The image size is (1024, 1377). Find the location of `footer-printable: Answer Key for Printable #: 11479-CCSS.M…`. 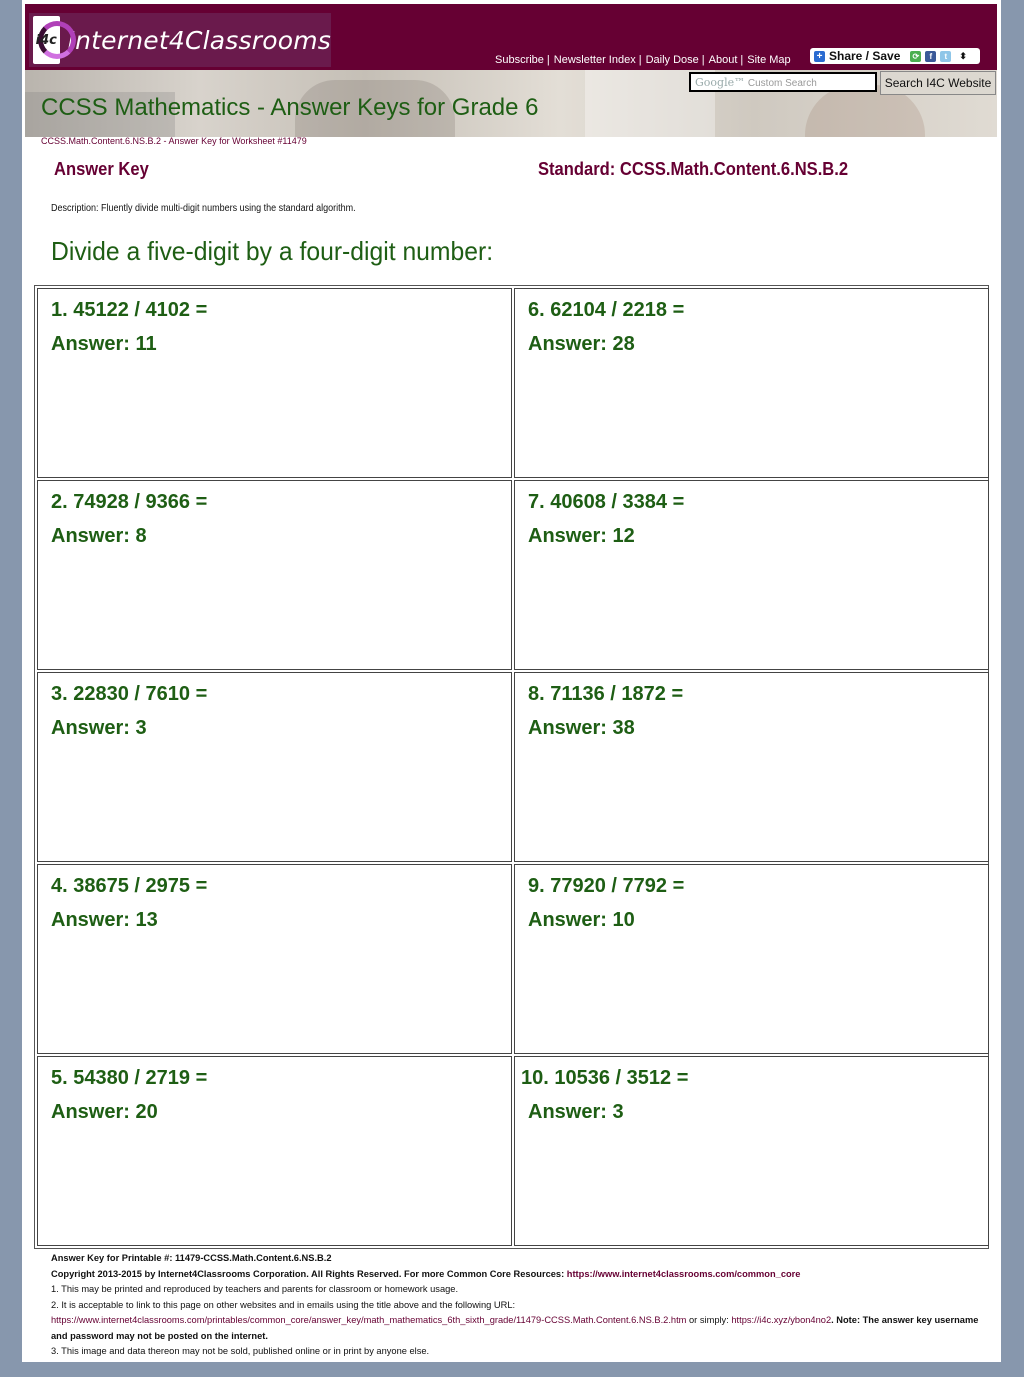

footer-printable: Answer Key for Printable #: 11479-CCSS.M… is located at coordinates (191, 1258).